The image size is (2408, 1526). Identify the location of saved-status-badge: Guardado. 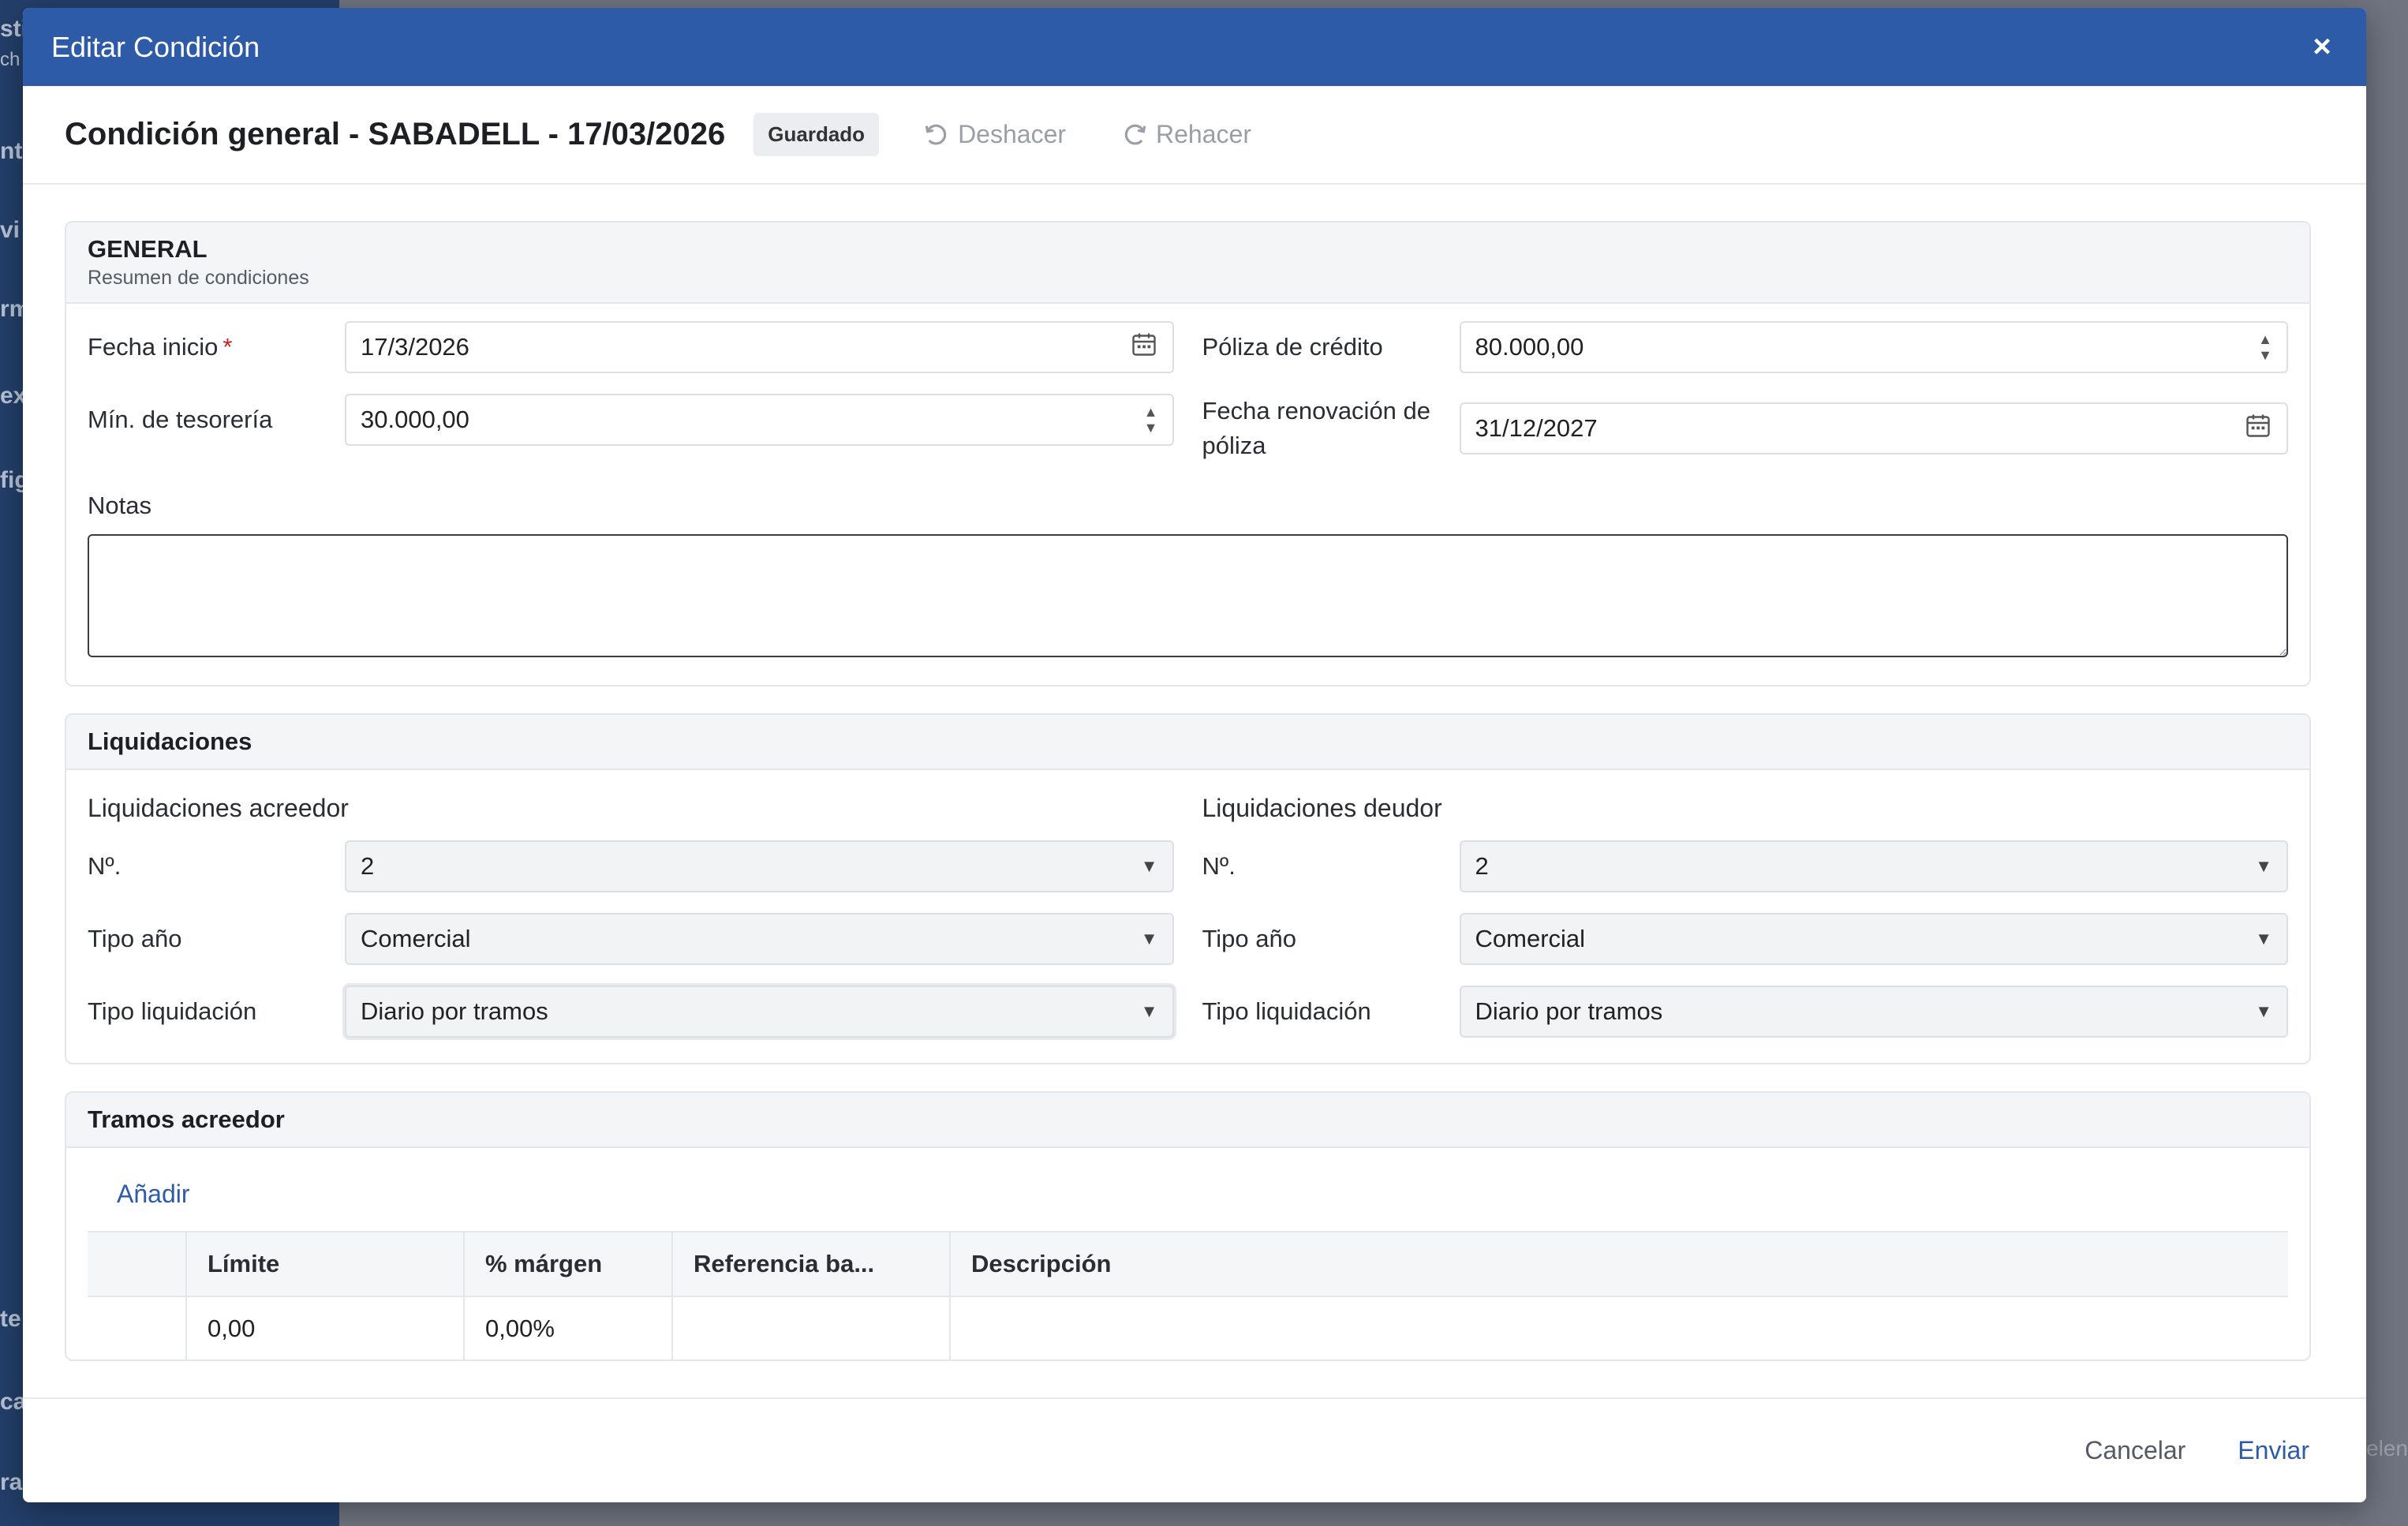
(816, 134).